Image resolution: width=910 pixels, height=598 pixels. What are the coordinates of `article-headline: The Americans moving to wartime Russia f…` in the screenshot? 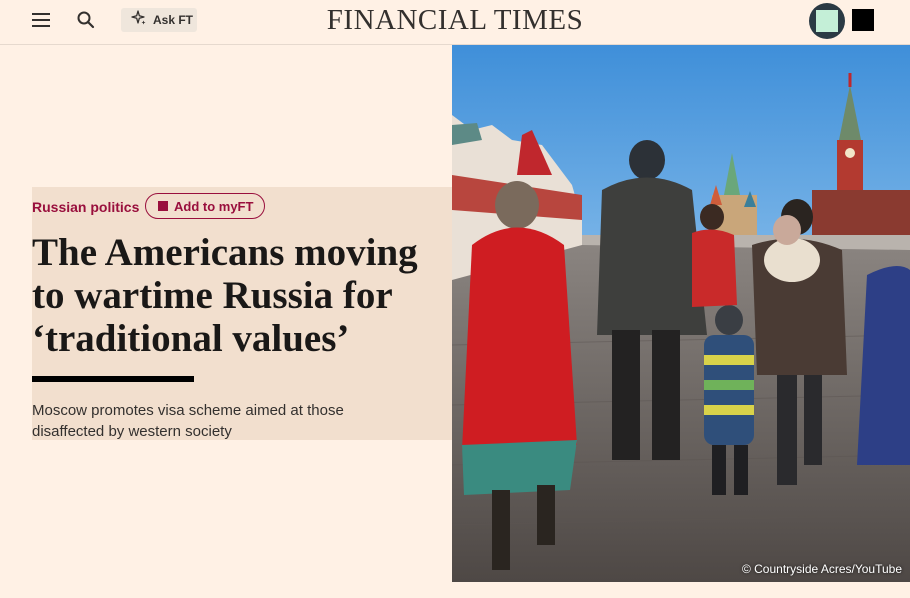 It's located at (242, 295).